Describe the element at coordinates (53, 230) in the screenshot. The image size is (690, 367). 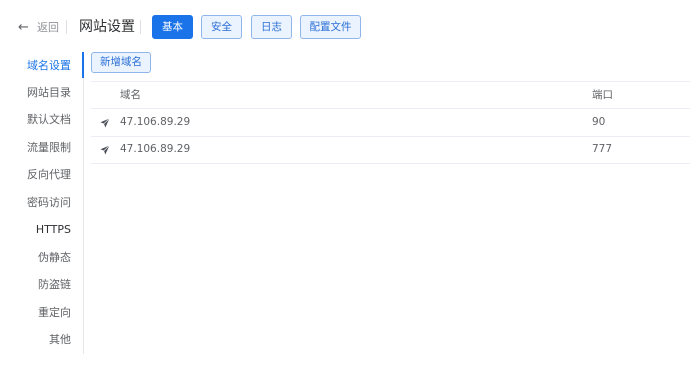
I see `sidebar-item-https: HTTPS` at that location.